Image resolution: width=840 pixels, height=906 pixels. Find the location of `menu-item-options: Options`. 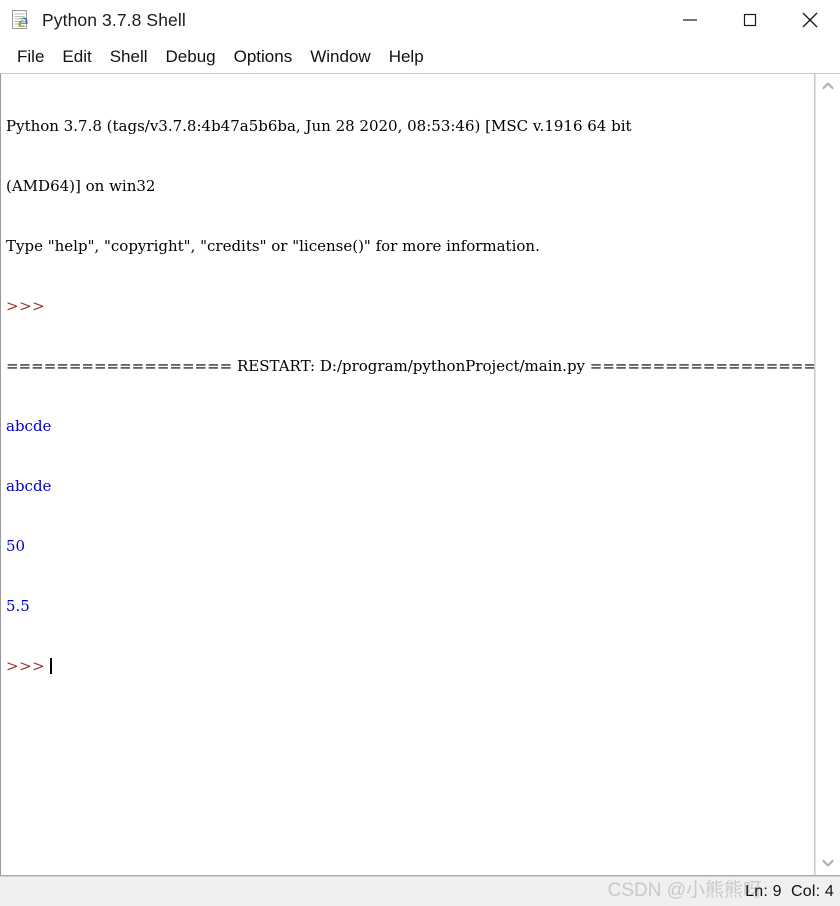

menu-item-options: Options is located at coordinates (263, 57).